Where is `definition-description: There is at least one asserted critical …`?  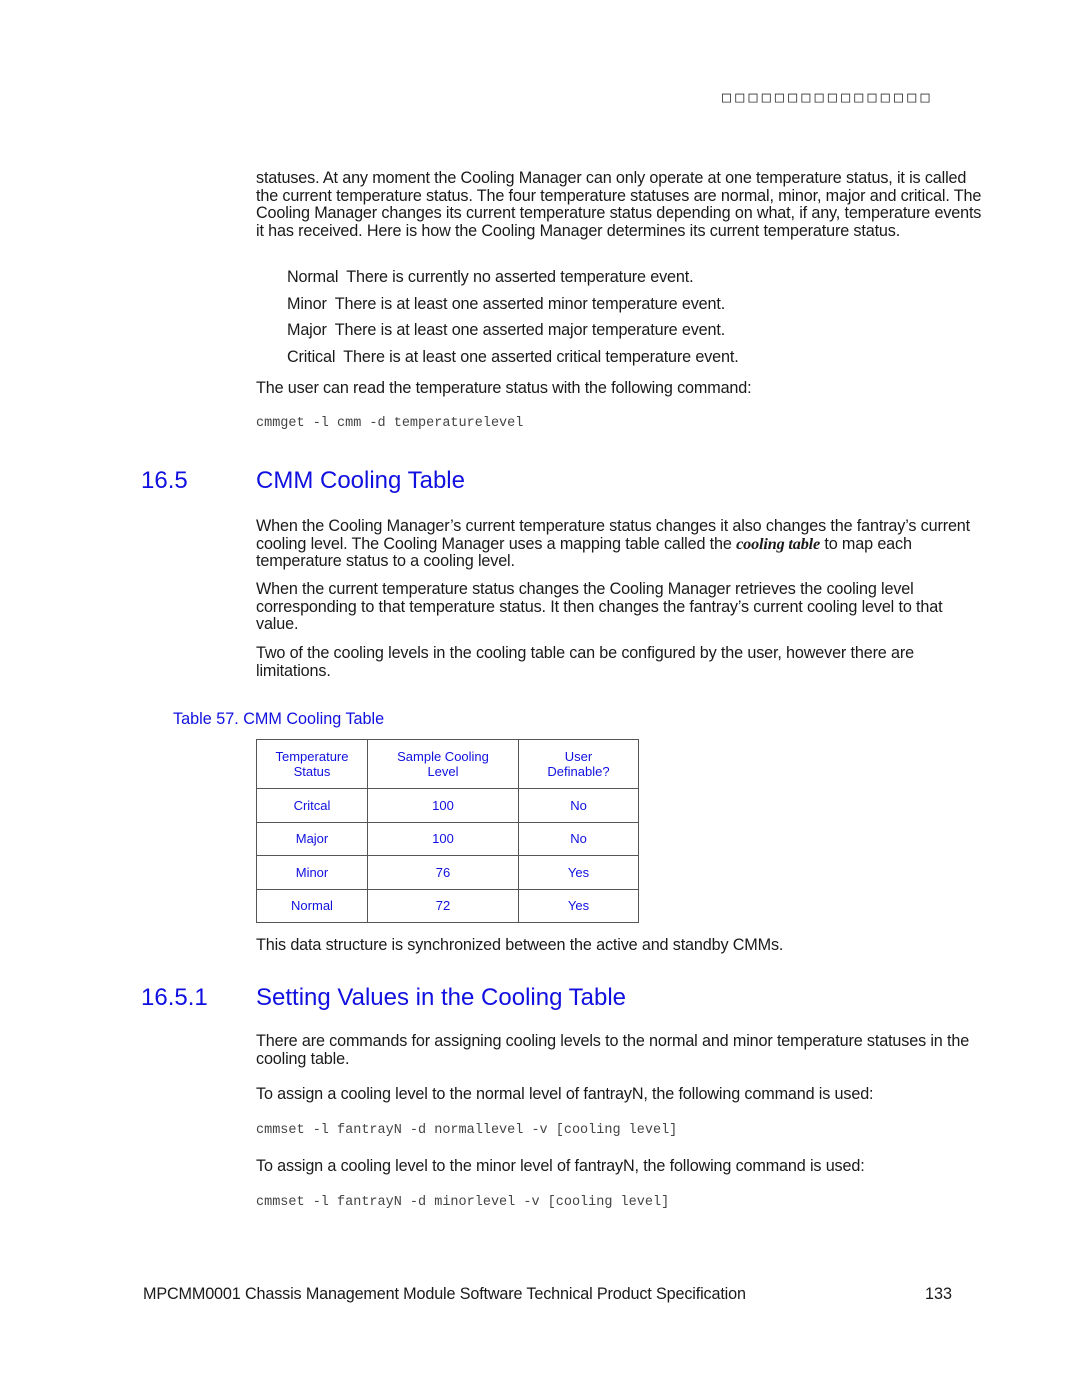
definition-description: There is at least one asserted critical … is located at coordinates (541, 357).